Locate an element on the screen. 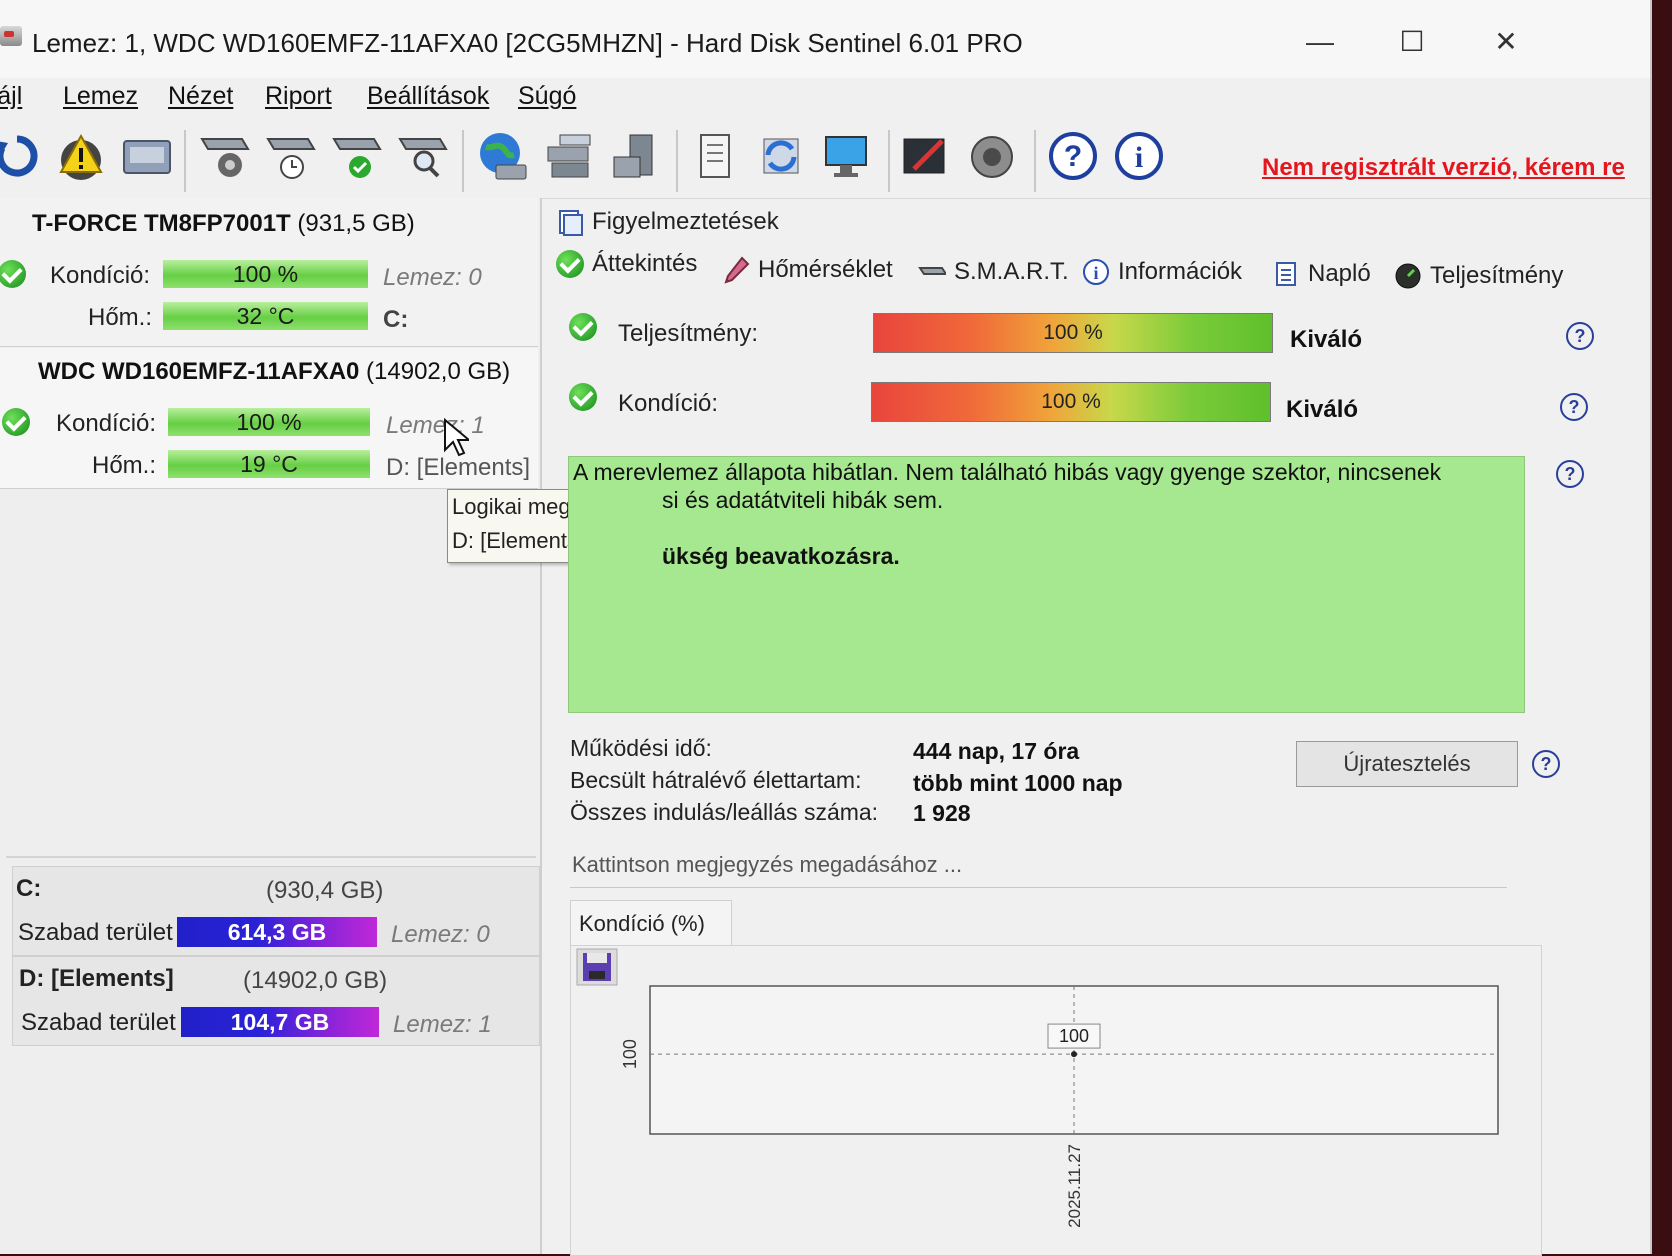 The height and width of the screenshot is (1256, 1672). disk-tools-icon is located at coordinates (223, 156).